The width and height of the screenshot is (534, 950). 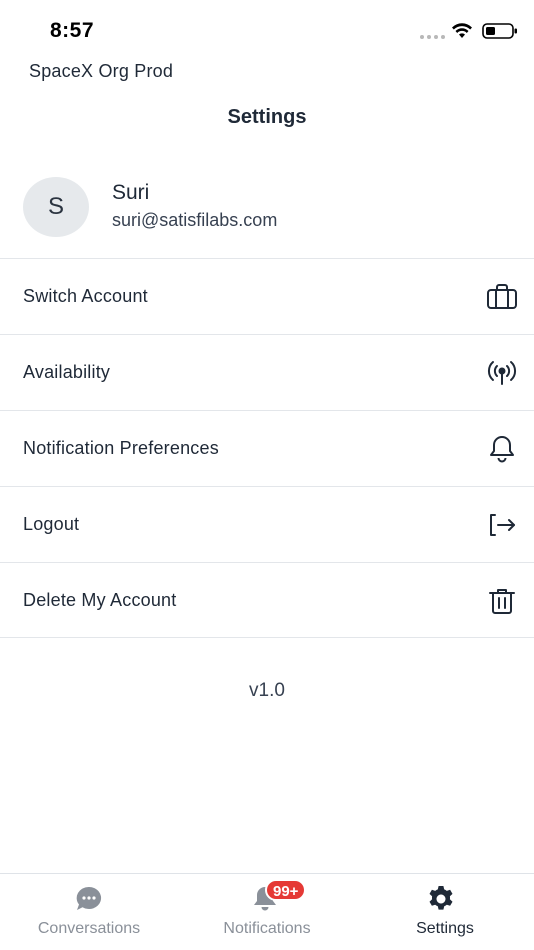 I want to click on avatar: S, so click(x=56, y=207).